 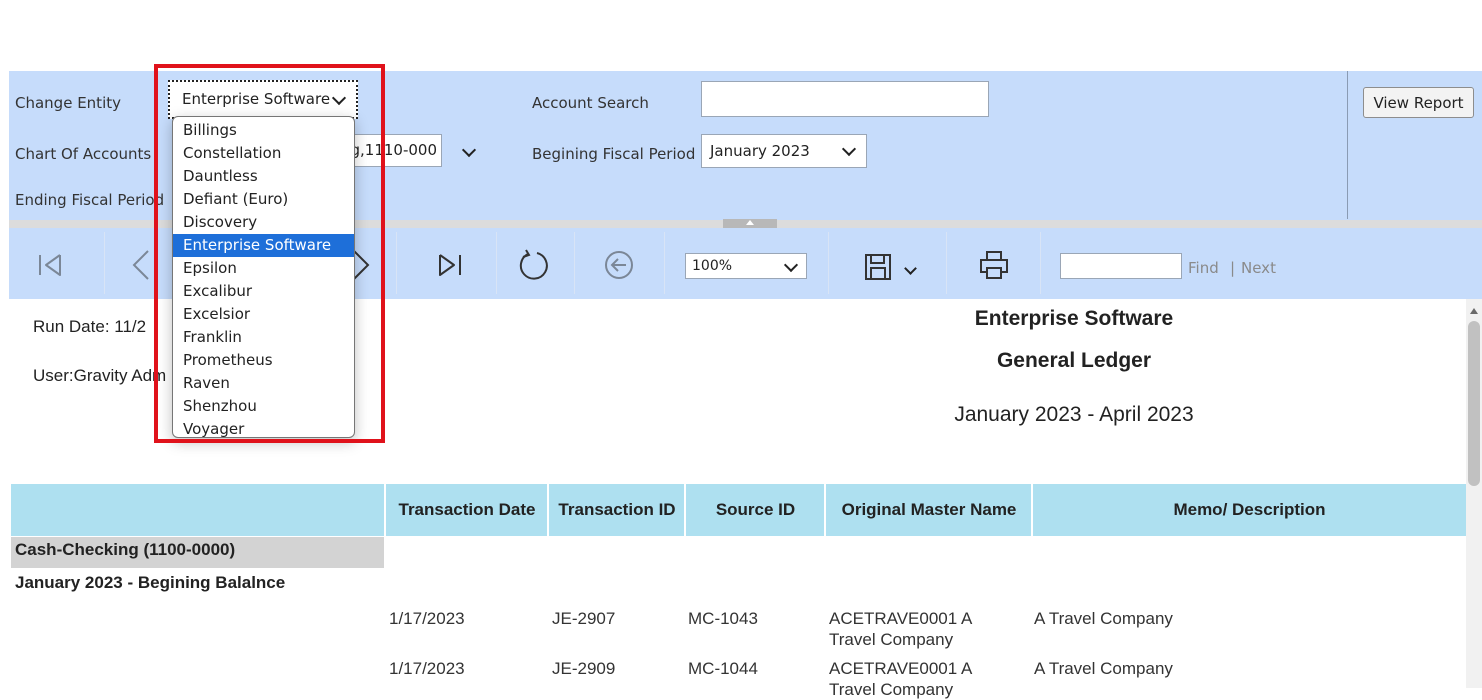 I want to click on cell-source-id: MC-1043, so click(x=723, y=618).